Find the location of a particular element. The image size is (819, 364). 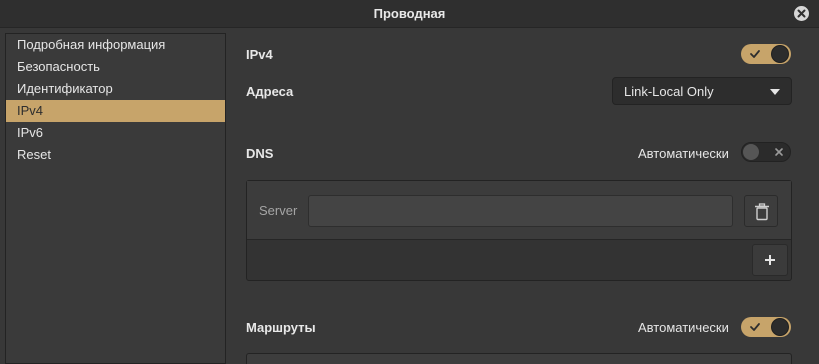

window-titlebar: Проводная is located at coordinates (409, 14).